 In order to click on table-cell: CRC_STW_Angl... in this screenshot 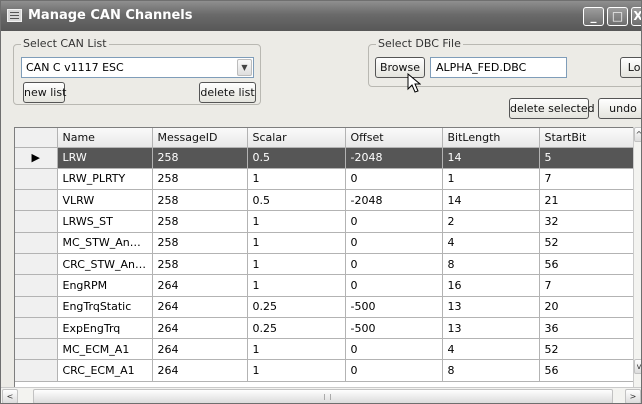, I will do `click(105, 264)`.